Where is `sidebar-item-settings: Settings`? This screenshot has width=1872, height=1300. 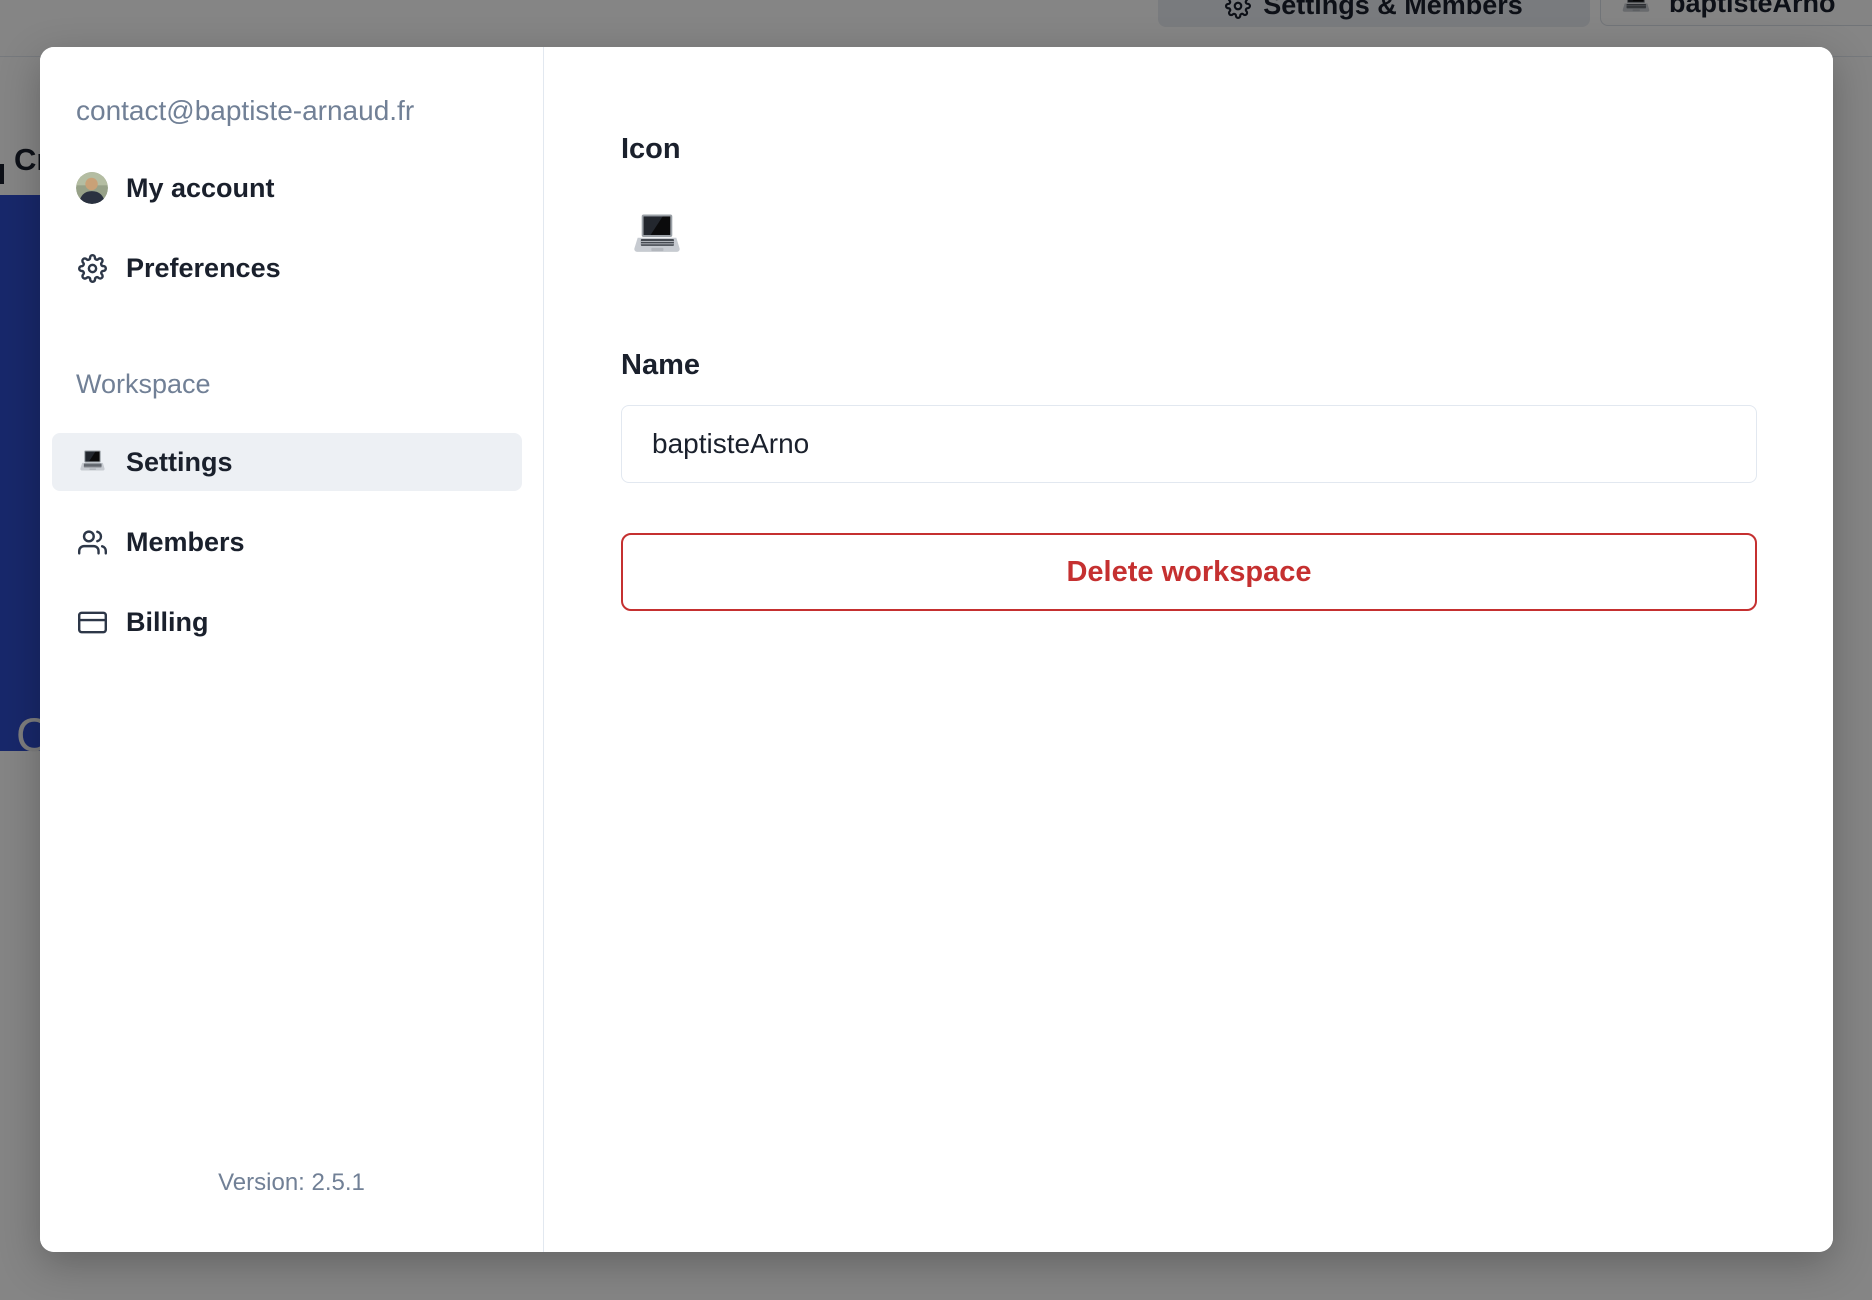 sidebar-item-settings: Settings is located at coordinates (287, 462).